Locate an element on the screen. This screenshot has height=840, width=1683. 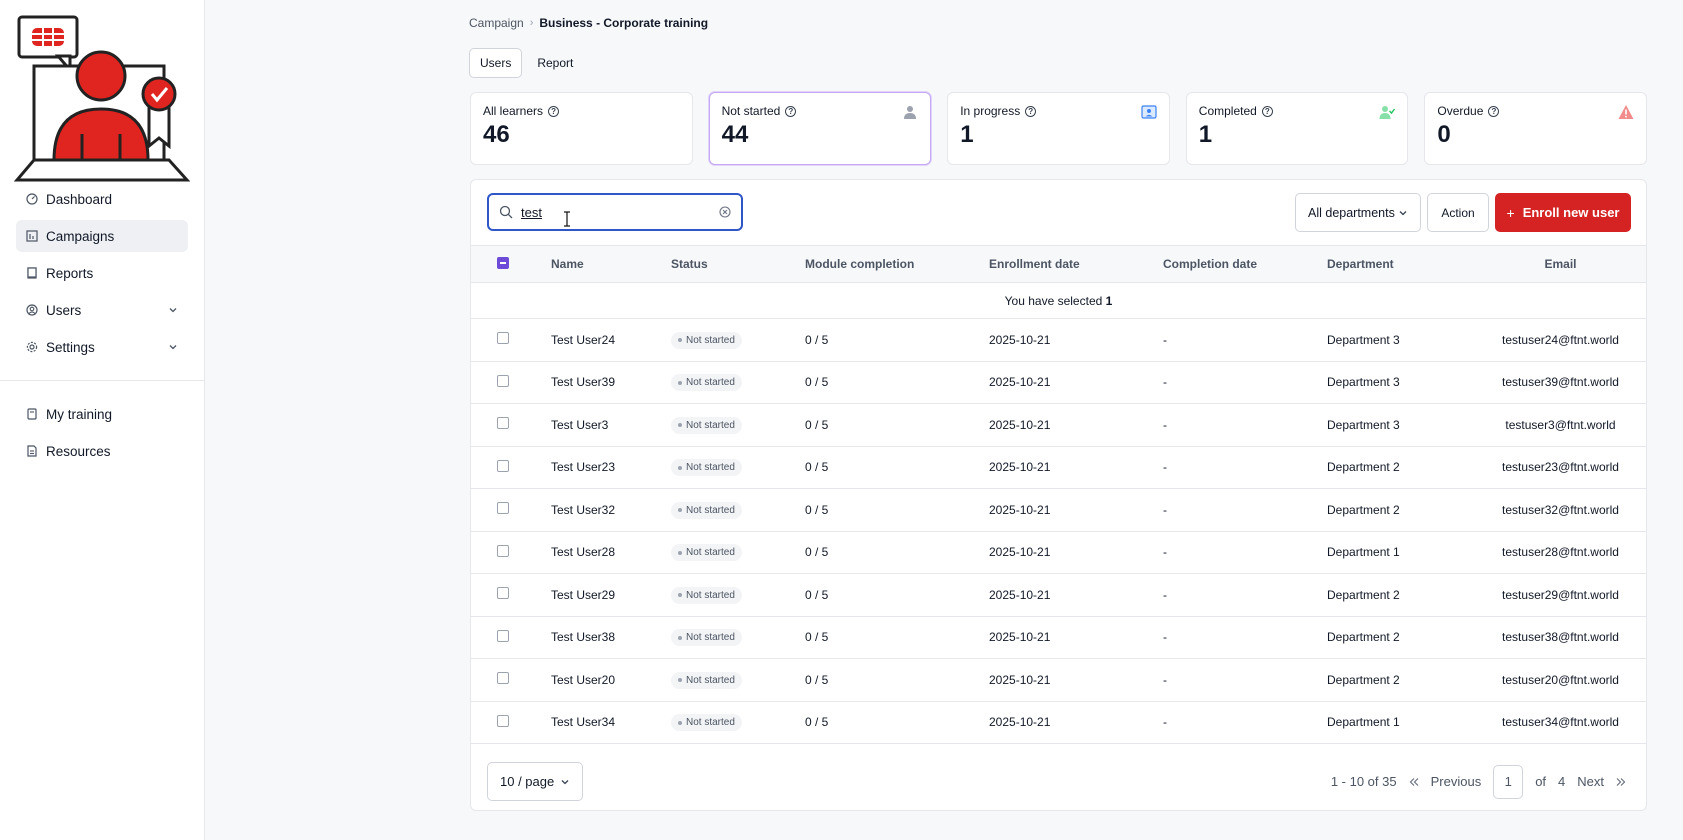
cell-email: testuser39@ftnt.world is located at coordinates (1560, 382).